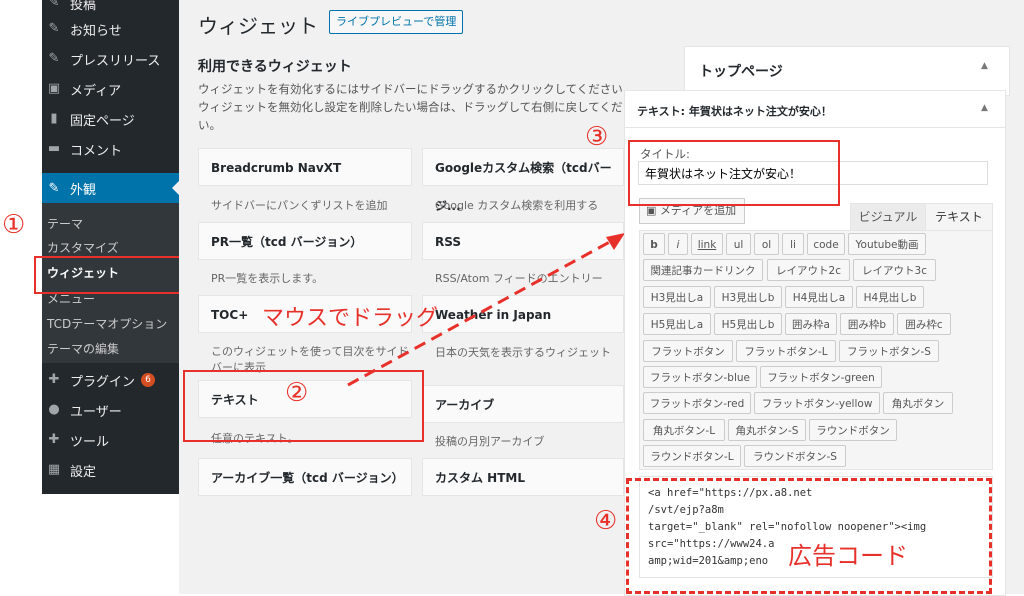 The width and height of the screenshot is (1024, 596). Describe the element at coordinates (54, 118) in the screenshot. I see `page-icon: ▮` at that location.